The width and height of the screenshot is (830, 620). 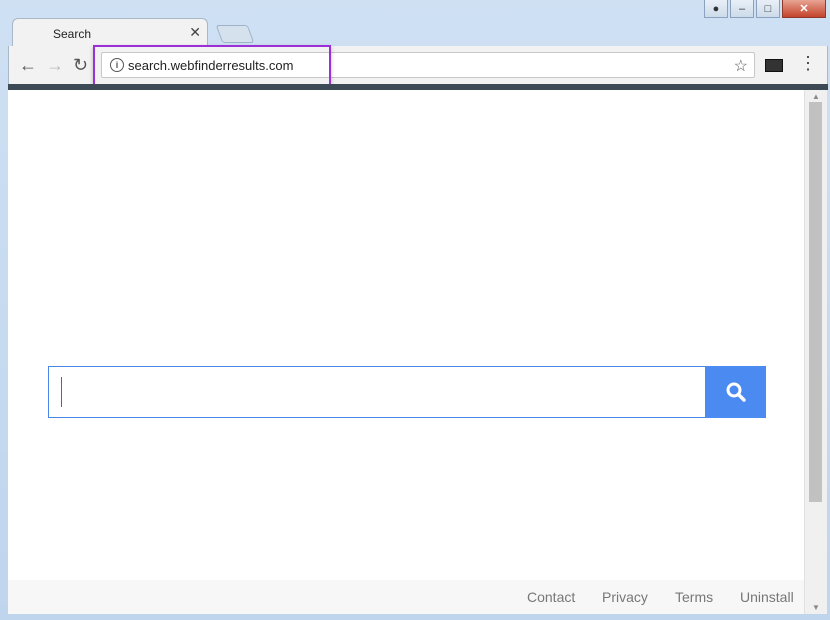 What do you see at coordinates (767, 597) in the screenshot?
I see `footer-link-uninstall: Uninstall` at bounding box center [767, 597].